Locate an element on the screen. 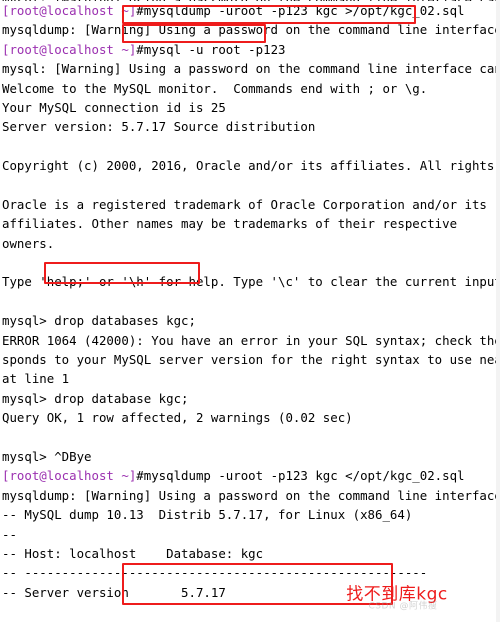 The height and width of the screenshot is (622, 500). terminal-line: [root@localhost ~]#mysql -u root -p123 is located at coordinates (251, 49).